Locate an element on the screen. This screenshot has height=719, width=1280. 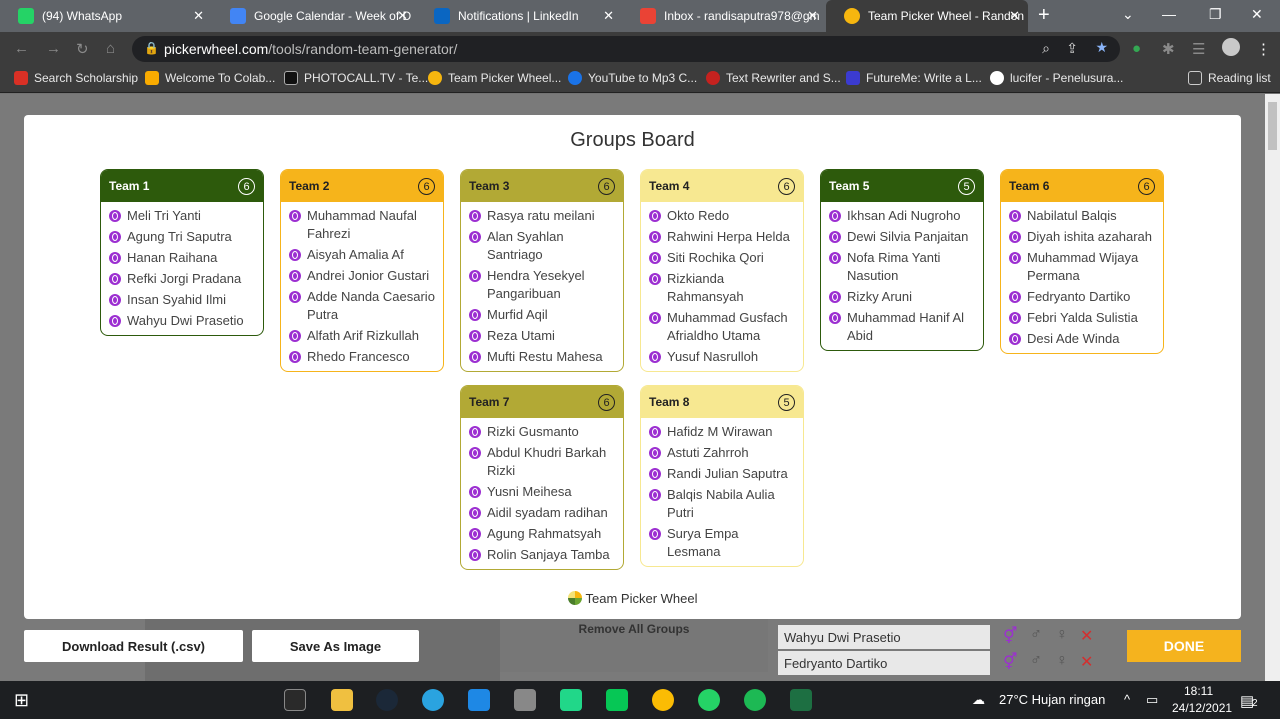
spotify-icon is located at coordinates (755, 700).